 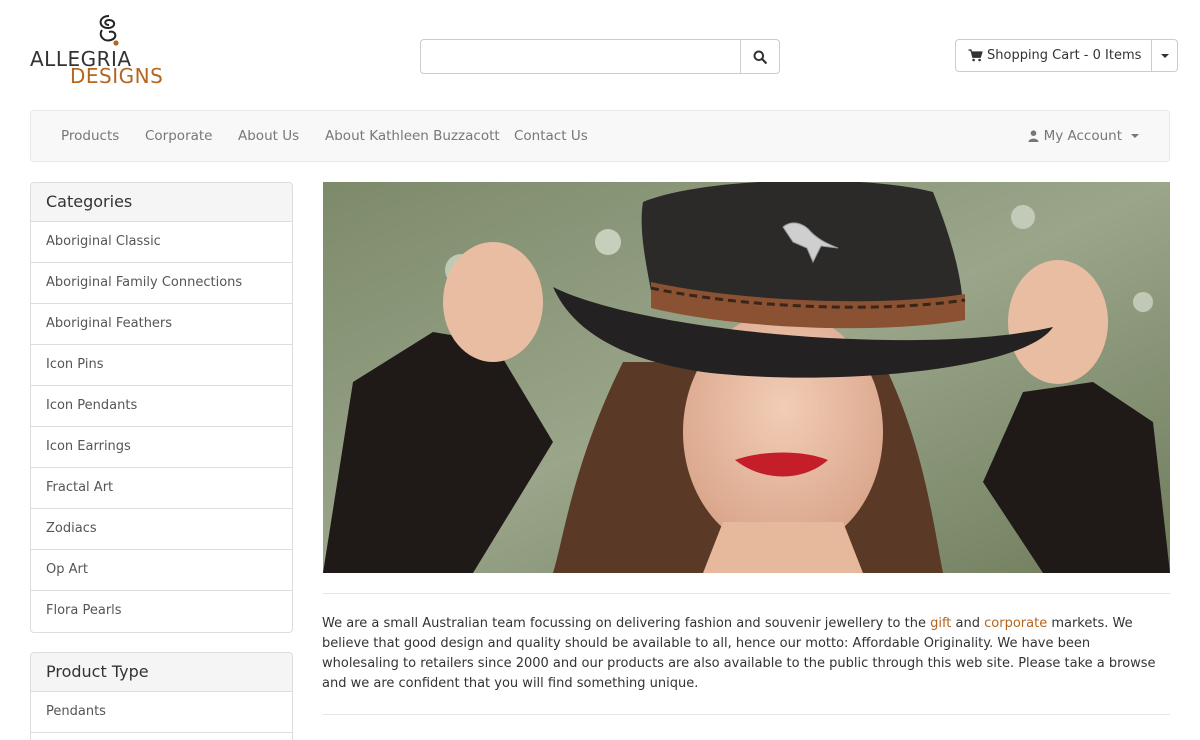 I want to click on my-account-dropdown: My Account, so click(x=1083, y=136).